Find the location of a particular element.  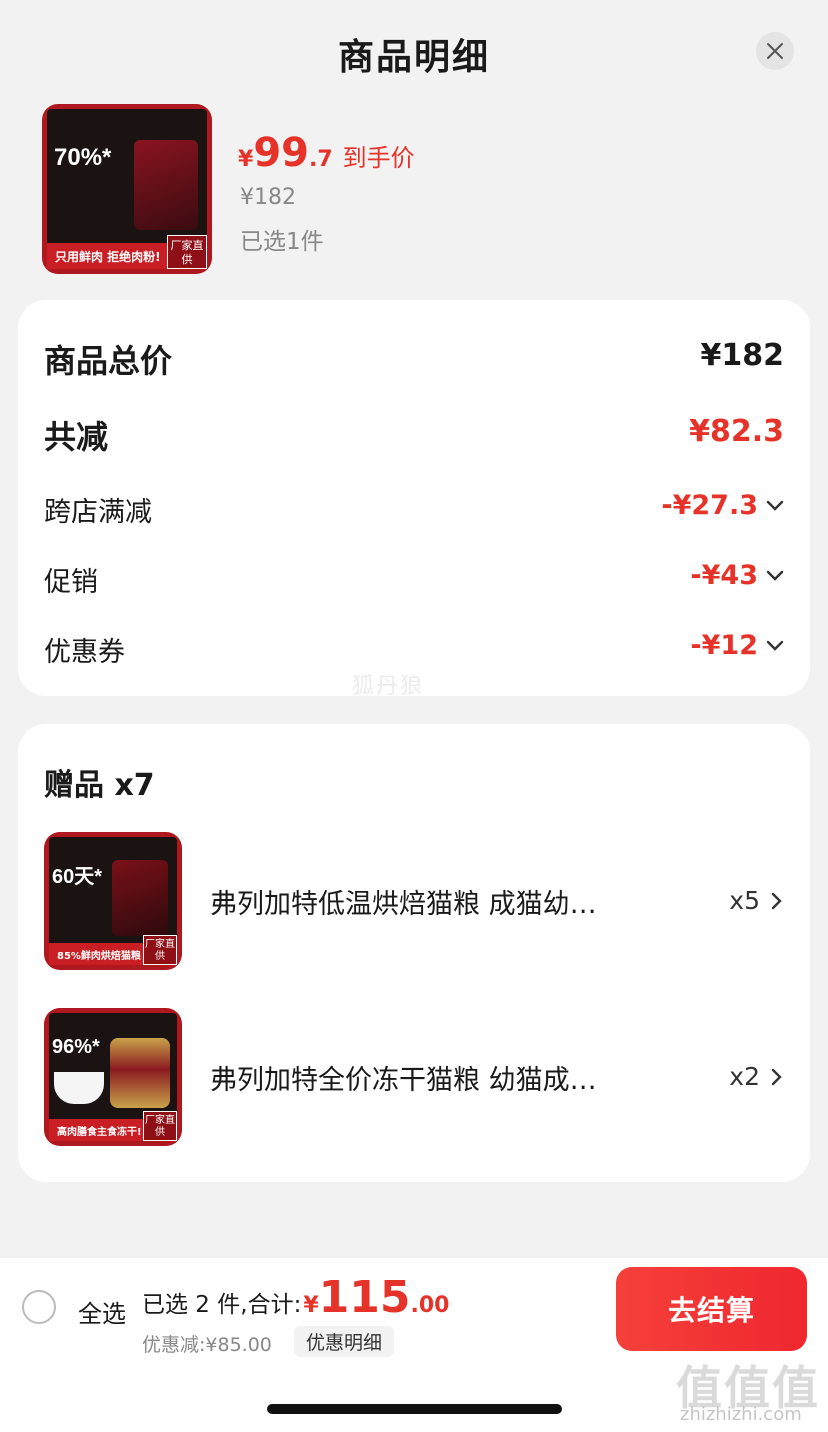

product-bag-graphic is located at coordinates (166, 185).